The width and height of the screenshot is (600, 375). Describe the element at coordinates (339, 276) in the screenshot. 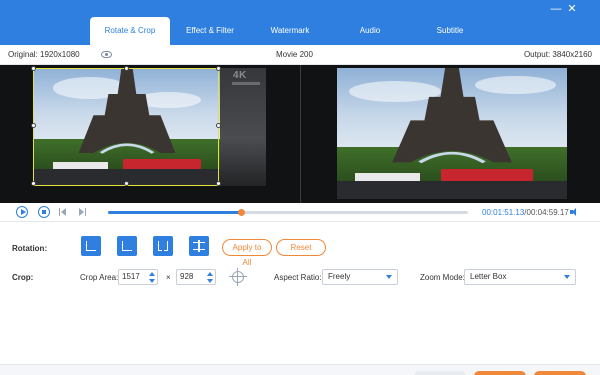

I see `aspect-ratio-value: Freely` at that location.